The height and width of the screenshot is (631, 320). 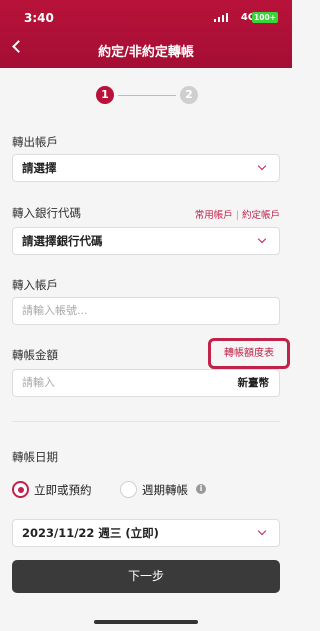 I want to click on amount-label: 轉帳金額, so click(x=35, y=355).